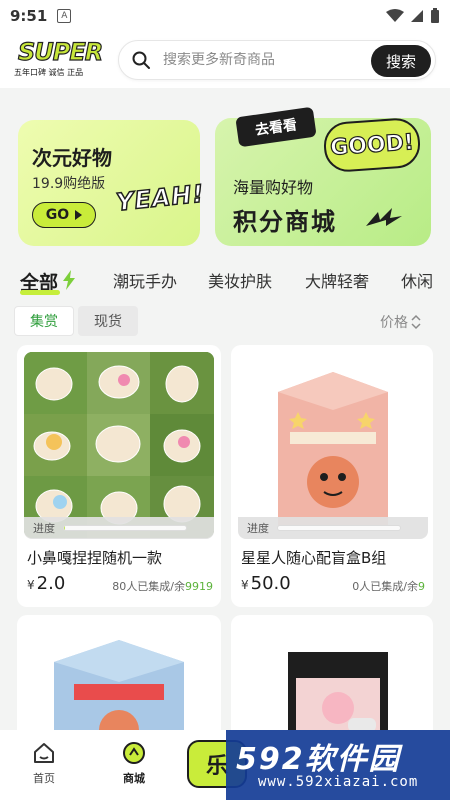 This screenshot has width=450, height=800. What do you see at coordinates (44, 778) in the screenshot?
I see `nav-home-label: 首页` at bounding box center [44, 778].